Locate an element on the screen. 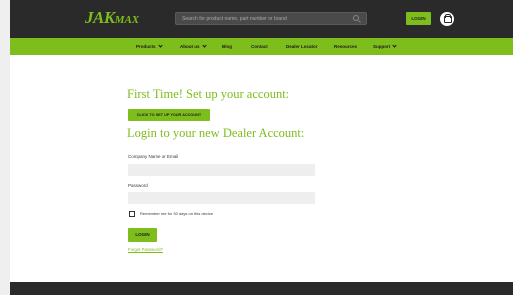  nav-item-label: Contact is located at coordinates (259, 46).